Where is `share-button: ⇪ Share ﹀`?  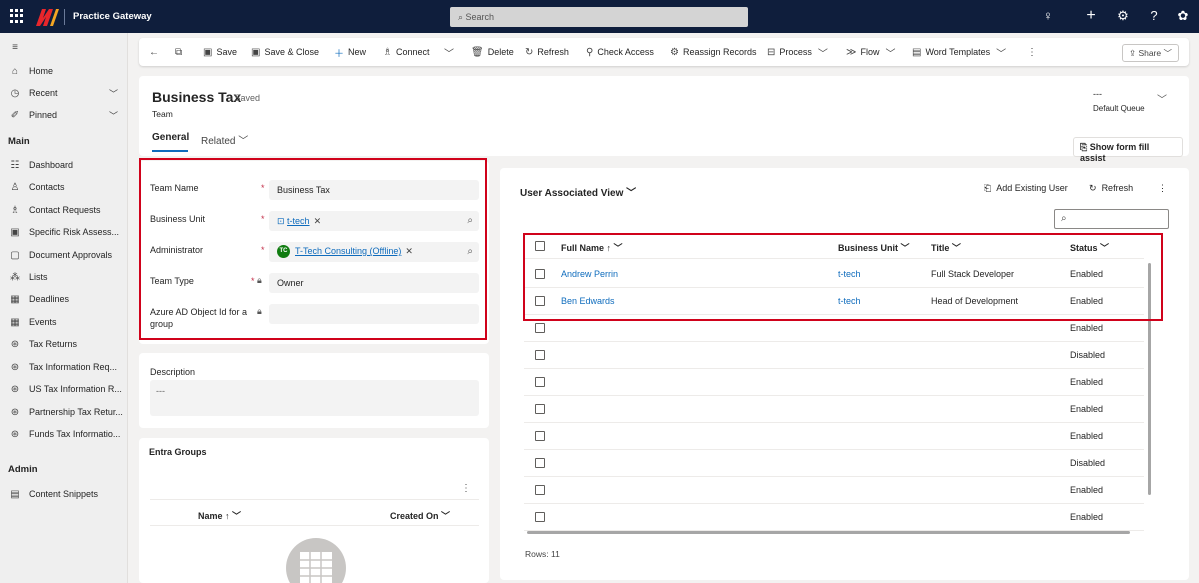
share-button: ⇪ Share ﹀ is located at coordinates (1150, 53).